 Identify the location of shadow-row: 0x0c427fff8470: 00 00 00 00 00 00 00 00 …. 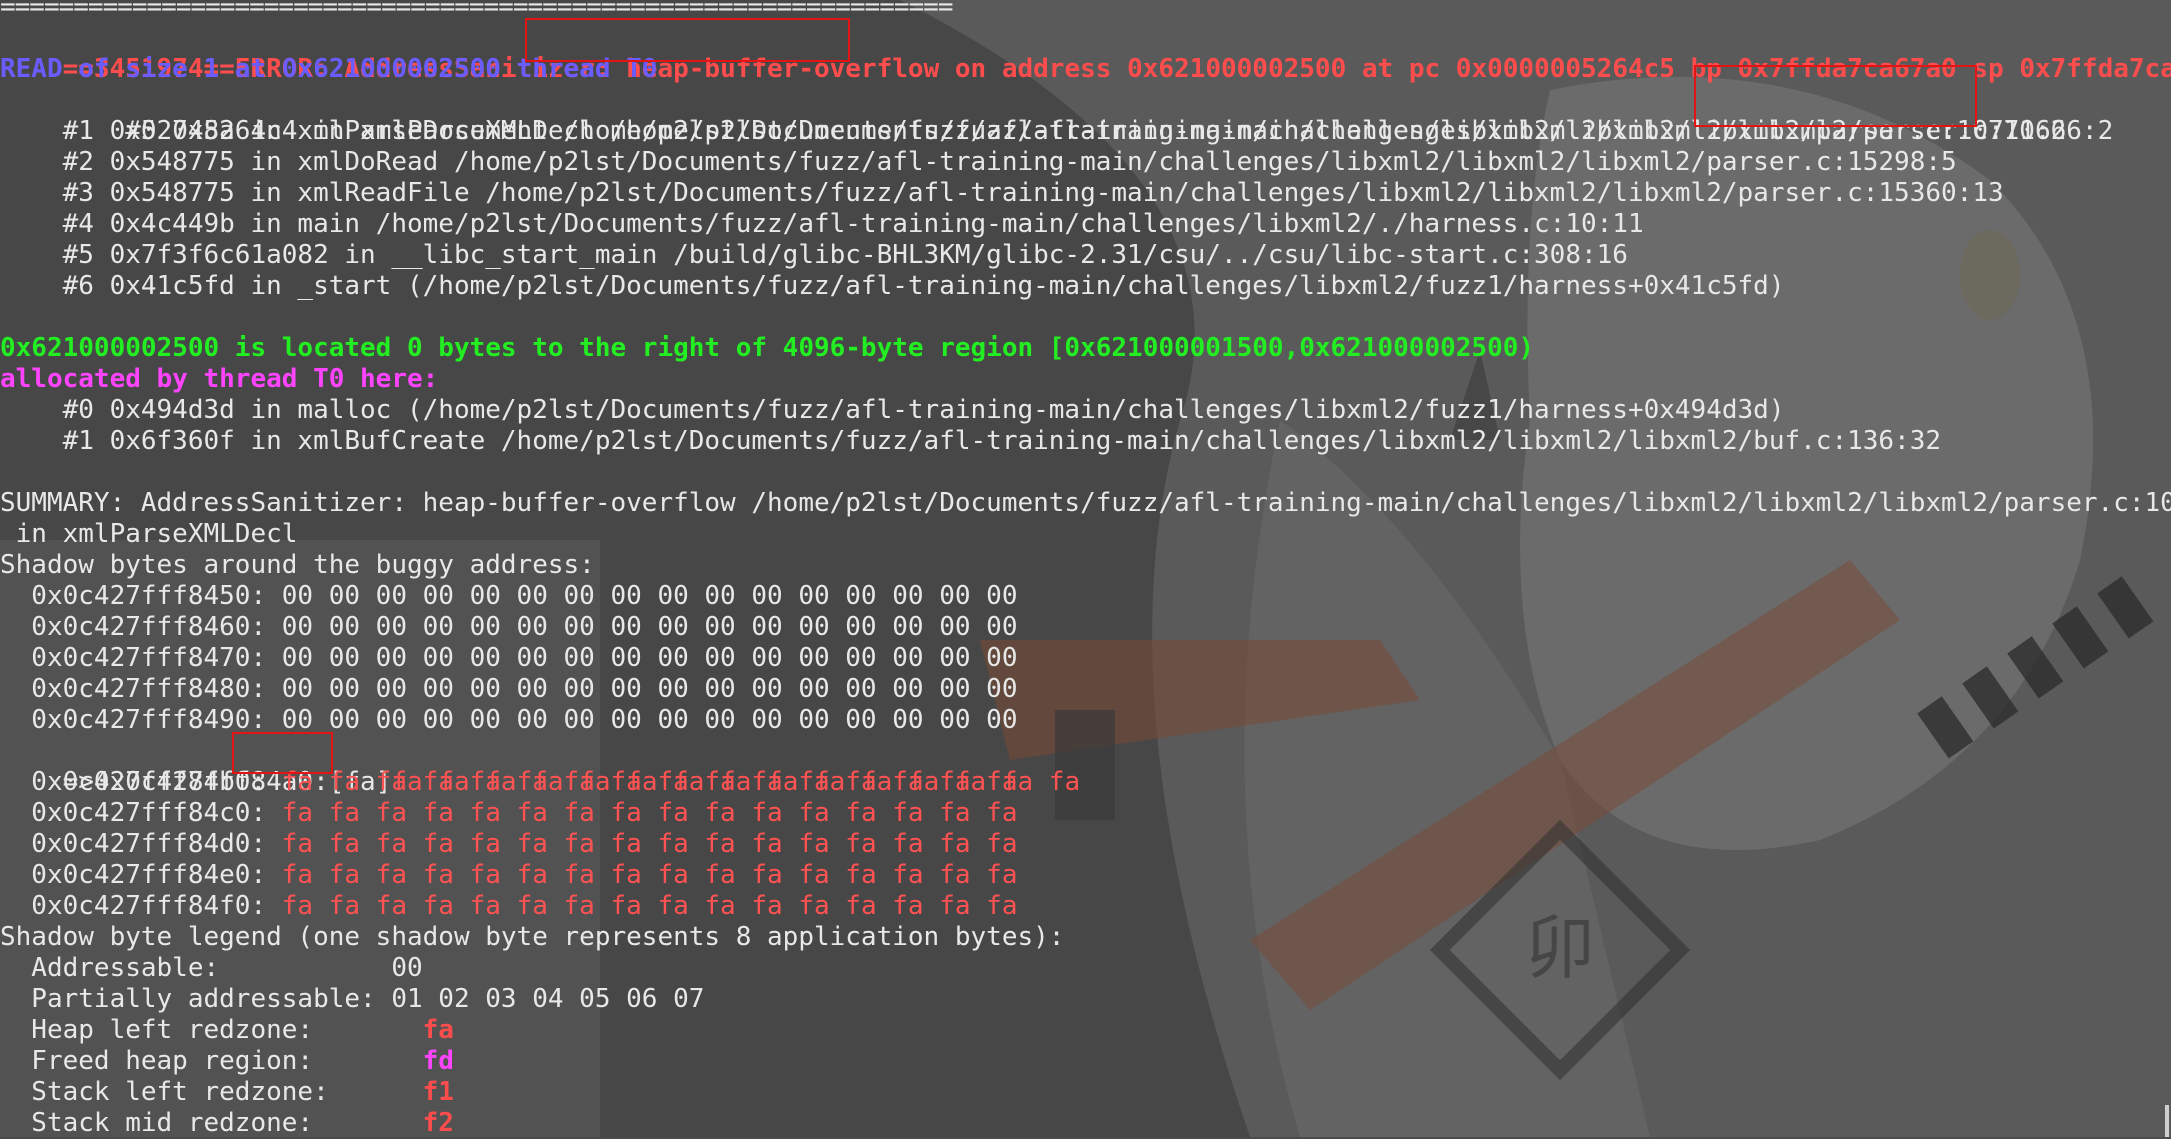
(509, 658).